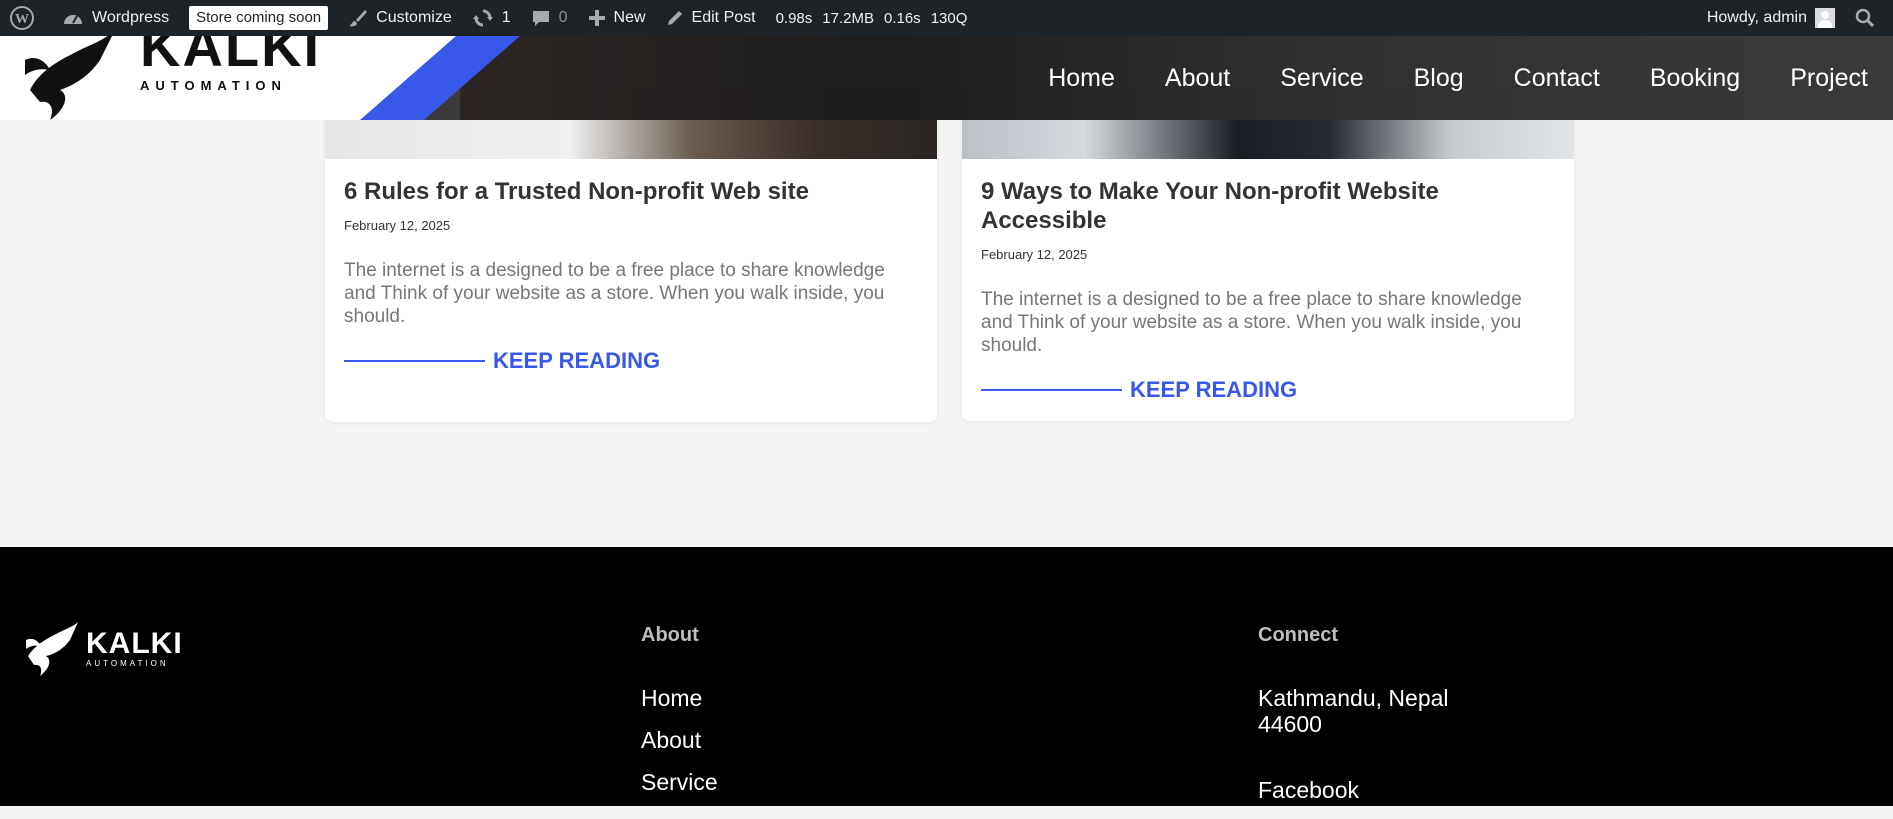 The height and width of the screenshot is (819, 1893). Describe the element at coordinates (794, 18) in the screenshot. I see `stat-page-time: 0.98s` at that location.